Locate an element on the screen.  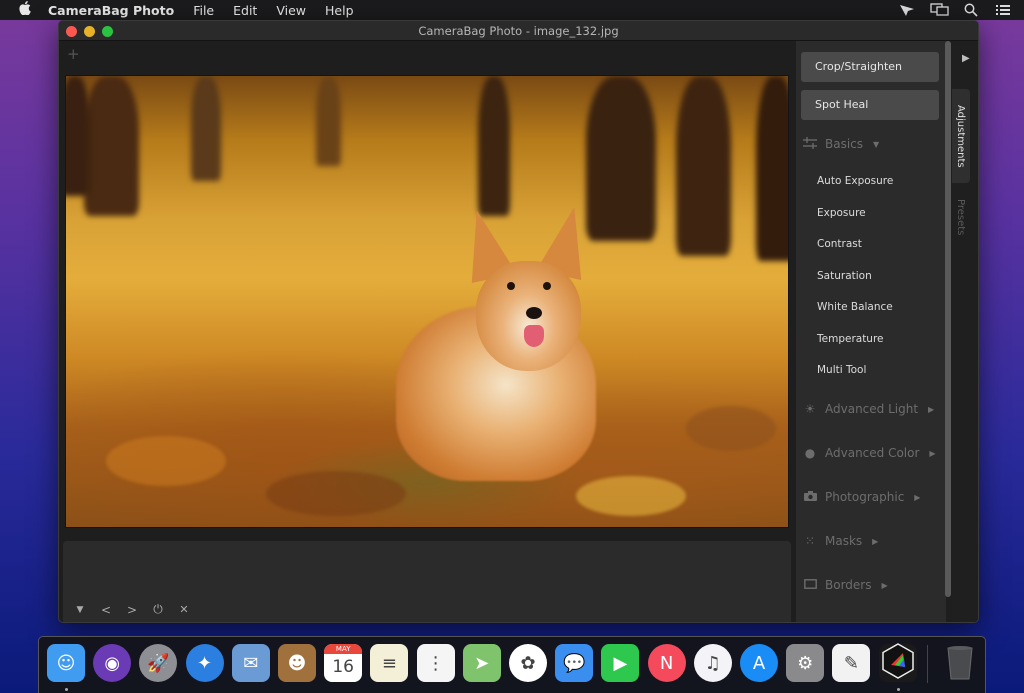
apple-icon is located at coordinates (25, 10).